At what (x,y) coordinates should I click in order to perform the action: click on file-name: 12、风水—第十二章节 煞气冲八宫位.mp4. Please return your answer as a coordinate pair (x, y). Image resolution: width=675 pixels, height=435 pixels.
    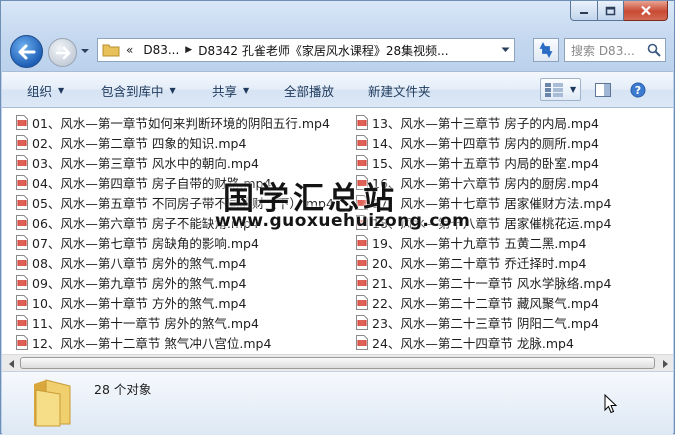
    Looking at the image, I should click on (152, 343).